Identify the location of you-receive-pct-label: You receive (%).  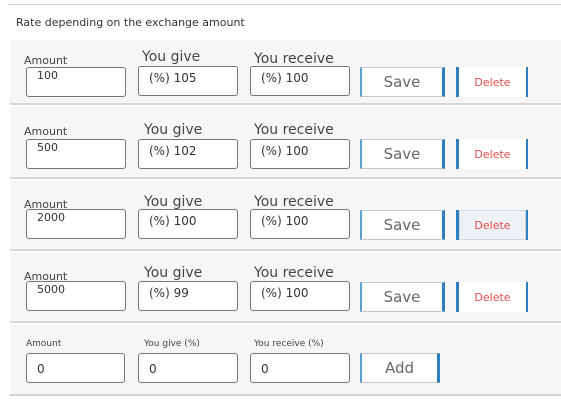
(289, 344).